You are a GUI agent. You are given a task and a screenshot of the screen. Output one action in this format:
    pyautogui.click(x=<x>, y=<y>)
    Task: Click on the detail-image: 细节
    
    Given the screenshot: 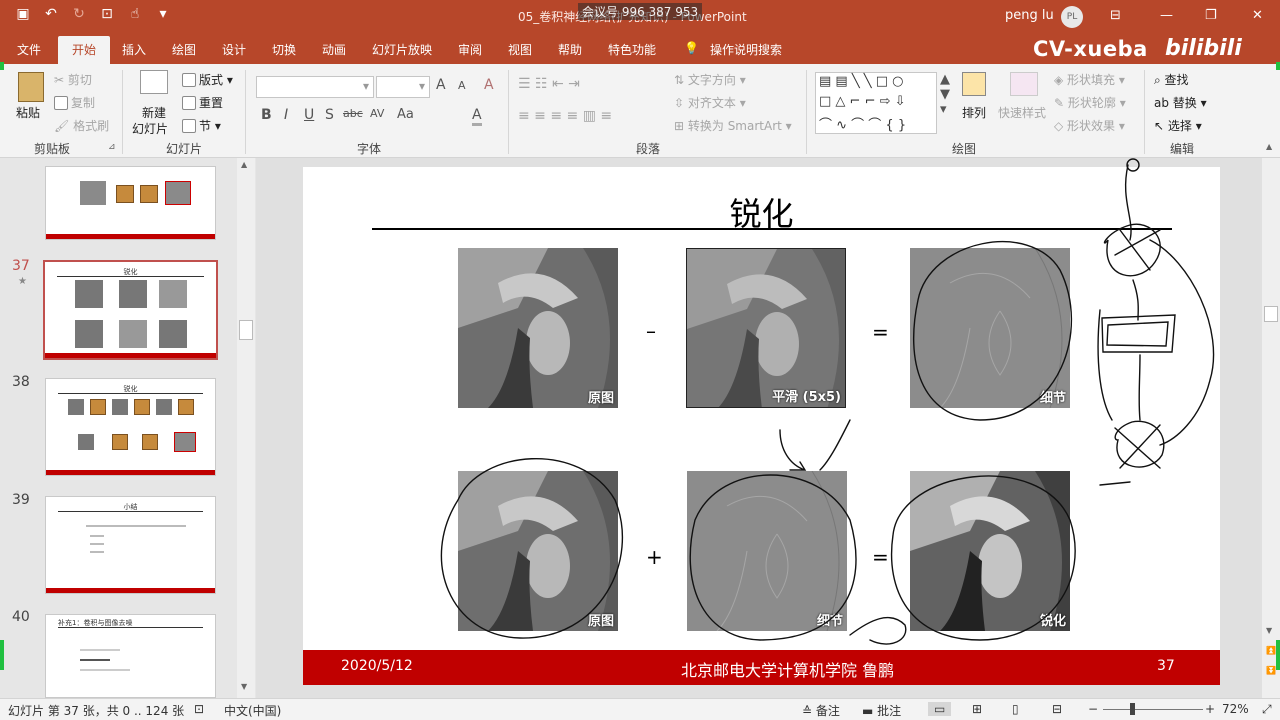 What is the action you would take?
    pyautogui.click(x=990, y=328)
    